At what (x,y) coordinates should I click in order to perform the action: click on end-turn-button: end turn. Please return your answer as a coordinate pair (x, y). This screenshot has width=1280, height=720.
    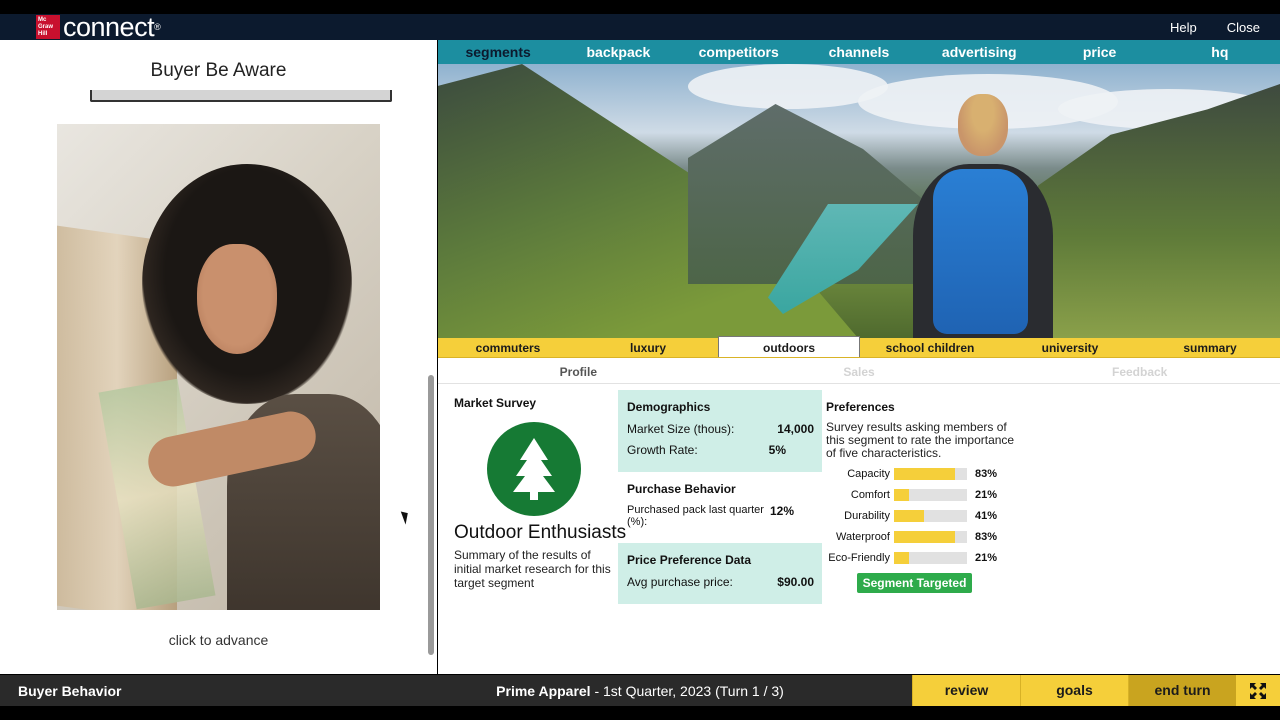
    Looking at the image, I should click on (1182, 690).